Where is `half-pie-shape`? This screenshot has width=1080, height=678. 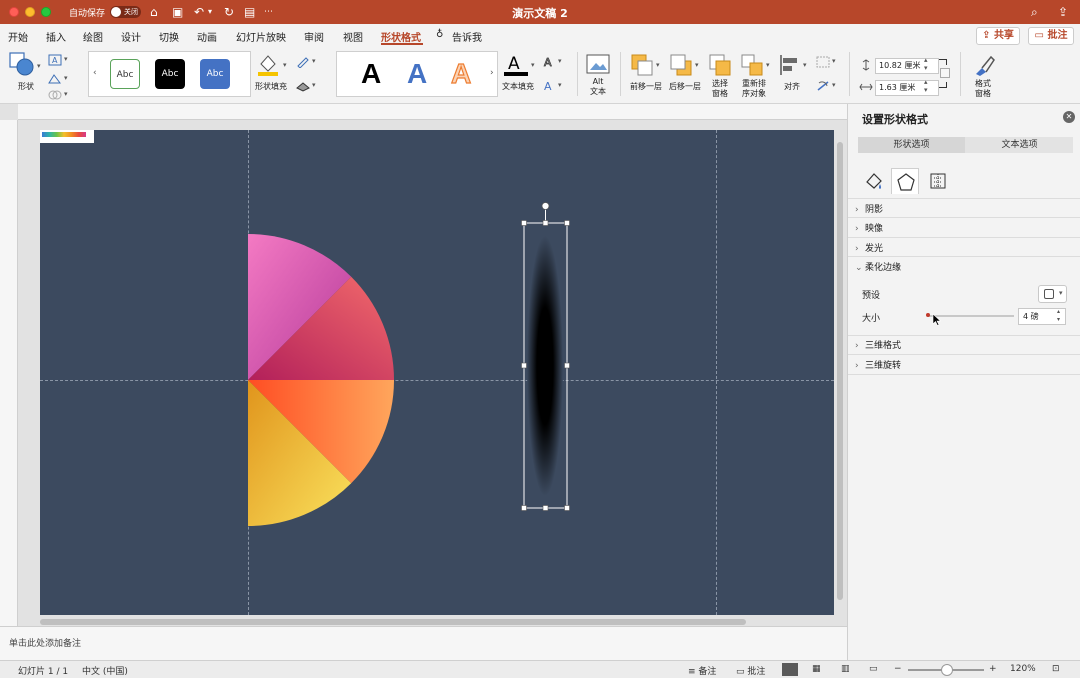
half-pie-shape is located at coordinates (321, 380).